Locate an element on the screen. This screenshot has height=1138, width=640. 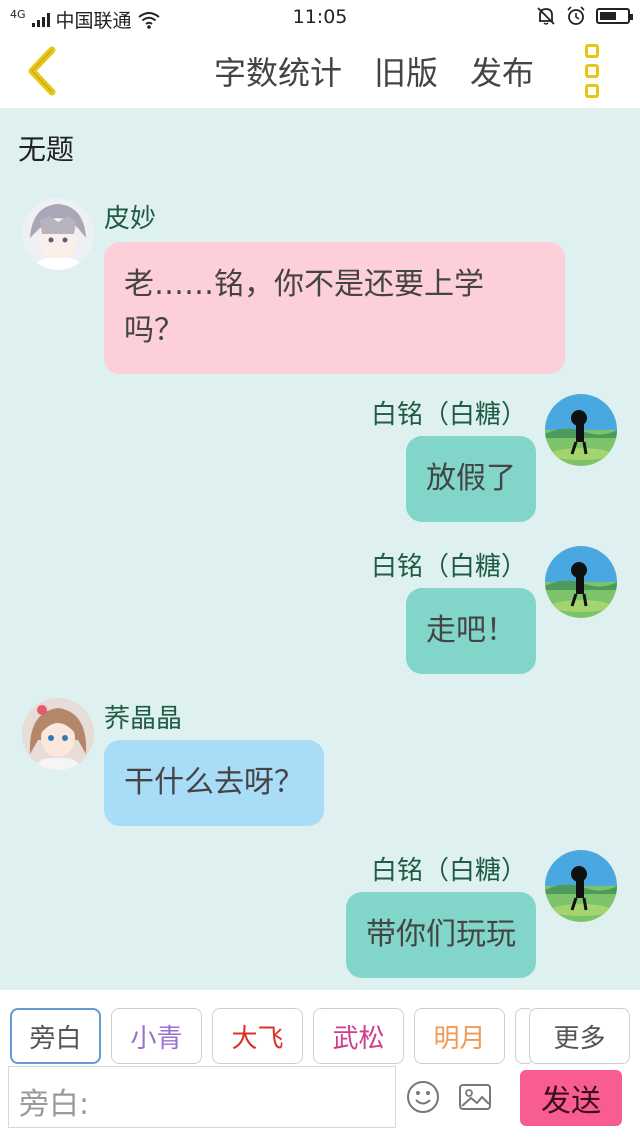
top-nav-bar: 字数统计 旧版 发布 is located at coordinates (320, 71).